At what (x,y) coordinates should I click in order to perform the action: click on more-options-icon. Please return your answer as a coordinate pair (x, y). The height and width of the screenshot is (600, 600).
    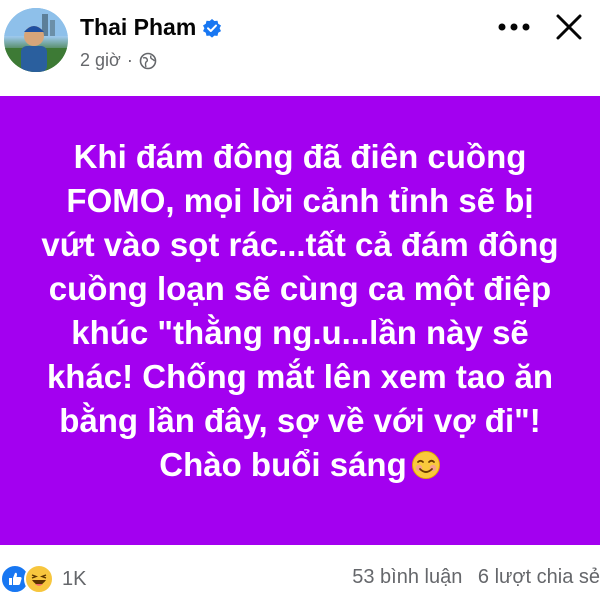
    Looking at the image, I should click on (514, 27).